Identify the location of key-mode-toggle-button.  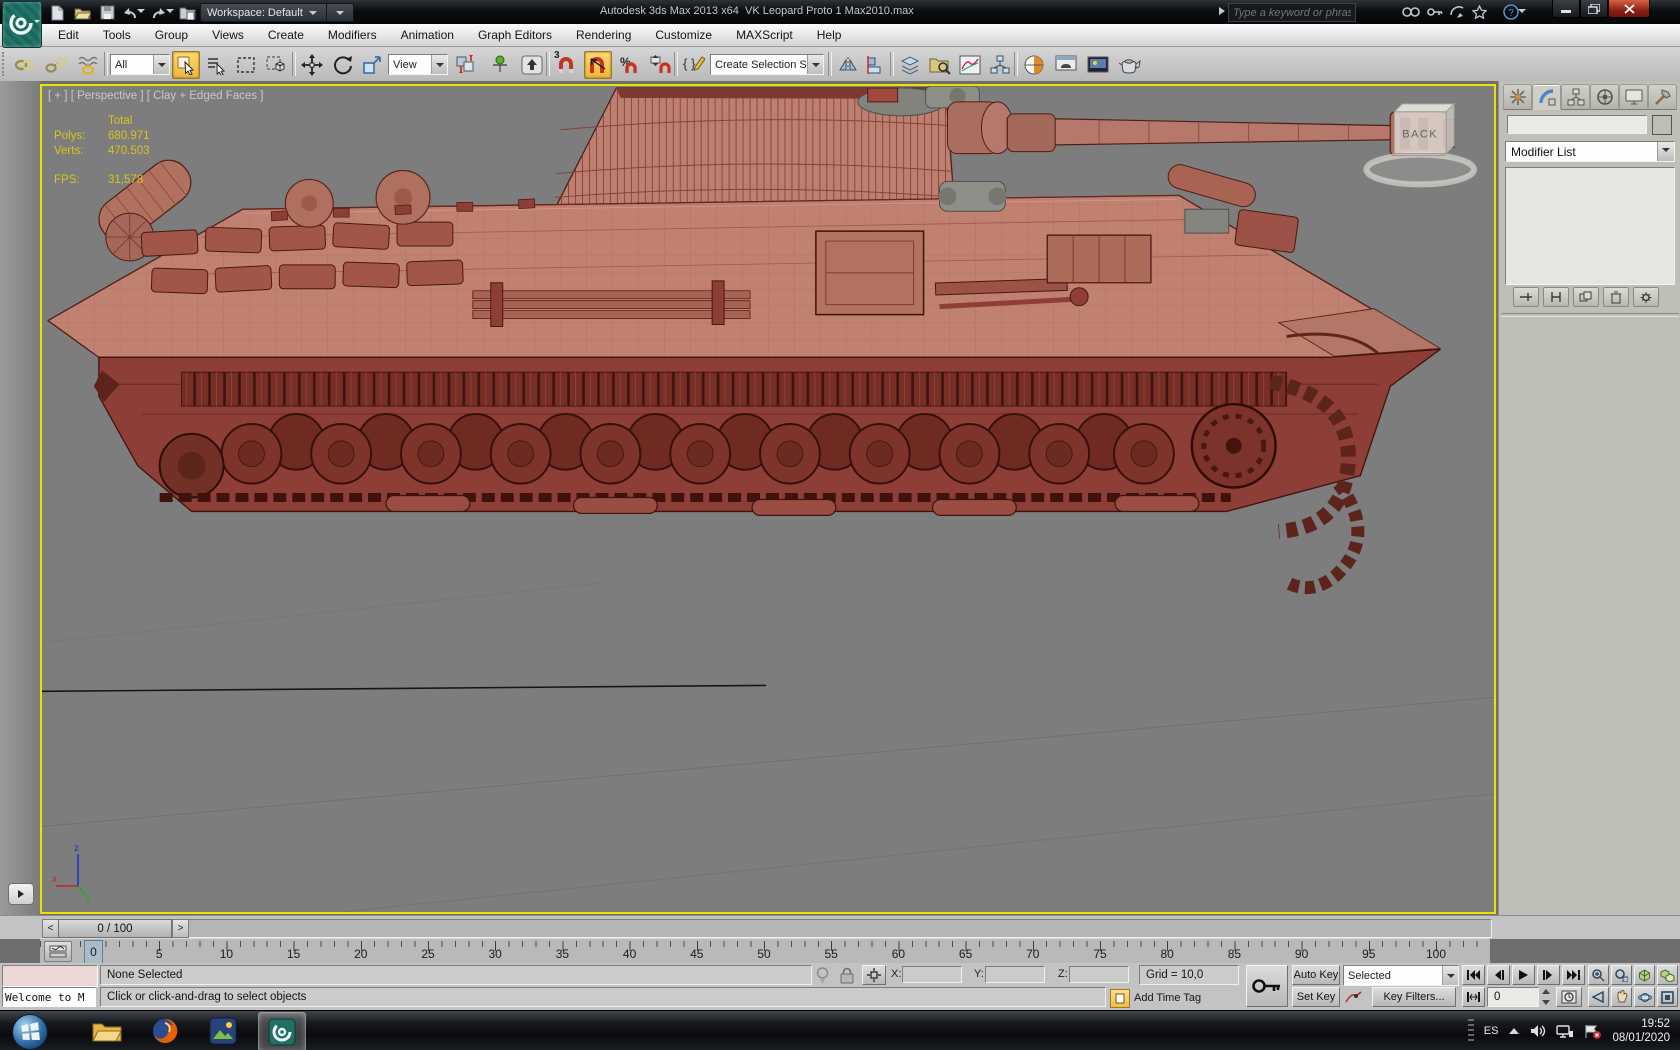
(1473, 997).